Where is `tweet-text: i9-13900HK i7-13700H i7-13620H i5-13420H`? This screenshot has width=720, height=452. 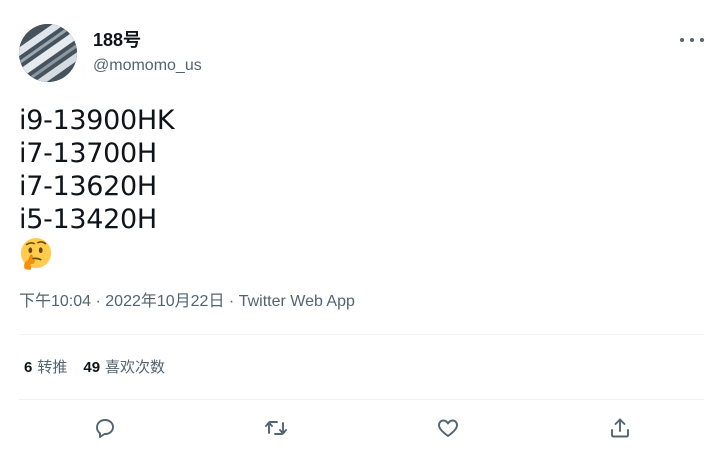
tweet-text: i9-13900HK i7-13700H i7-13620H i5-13420H is located at coordinates (97, 170).